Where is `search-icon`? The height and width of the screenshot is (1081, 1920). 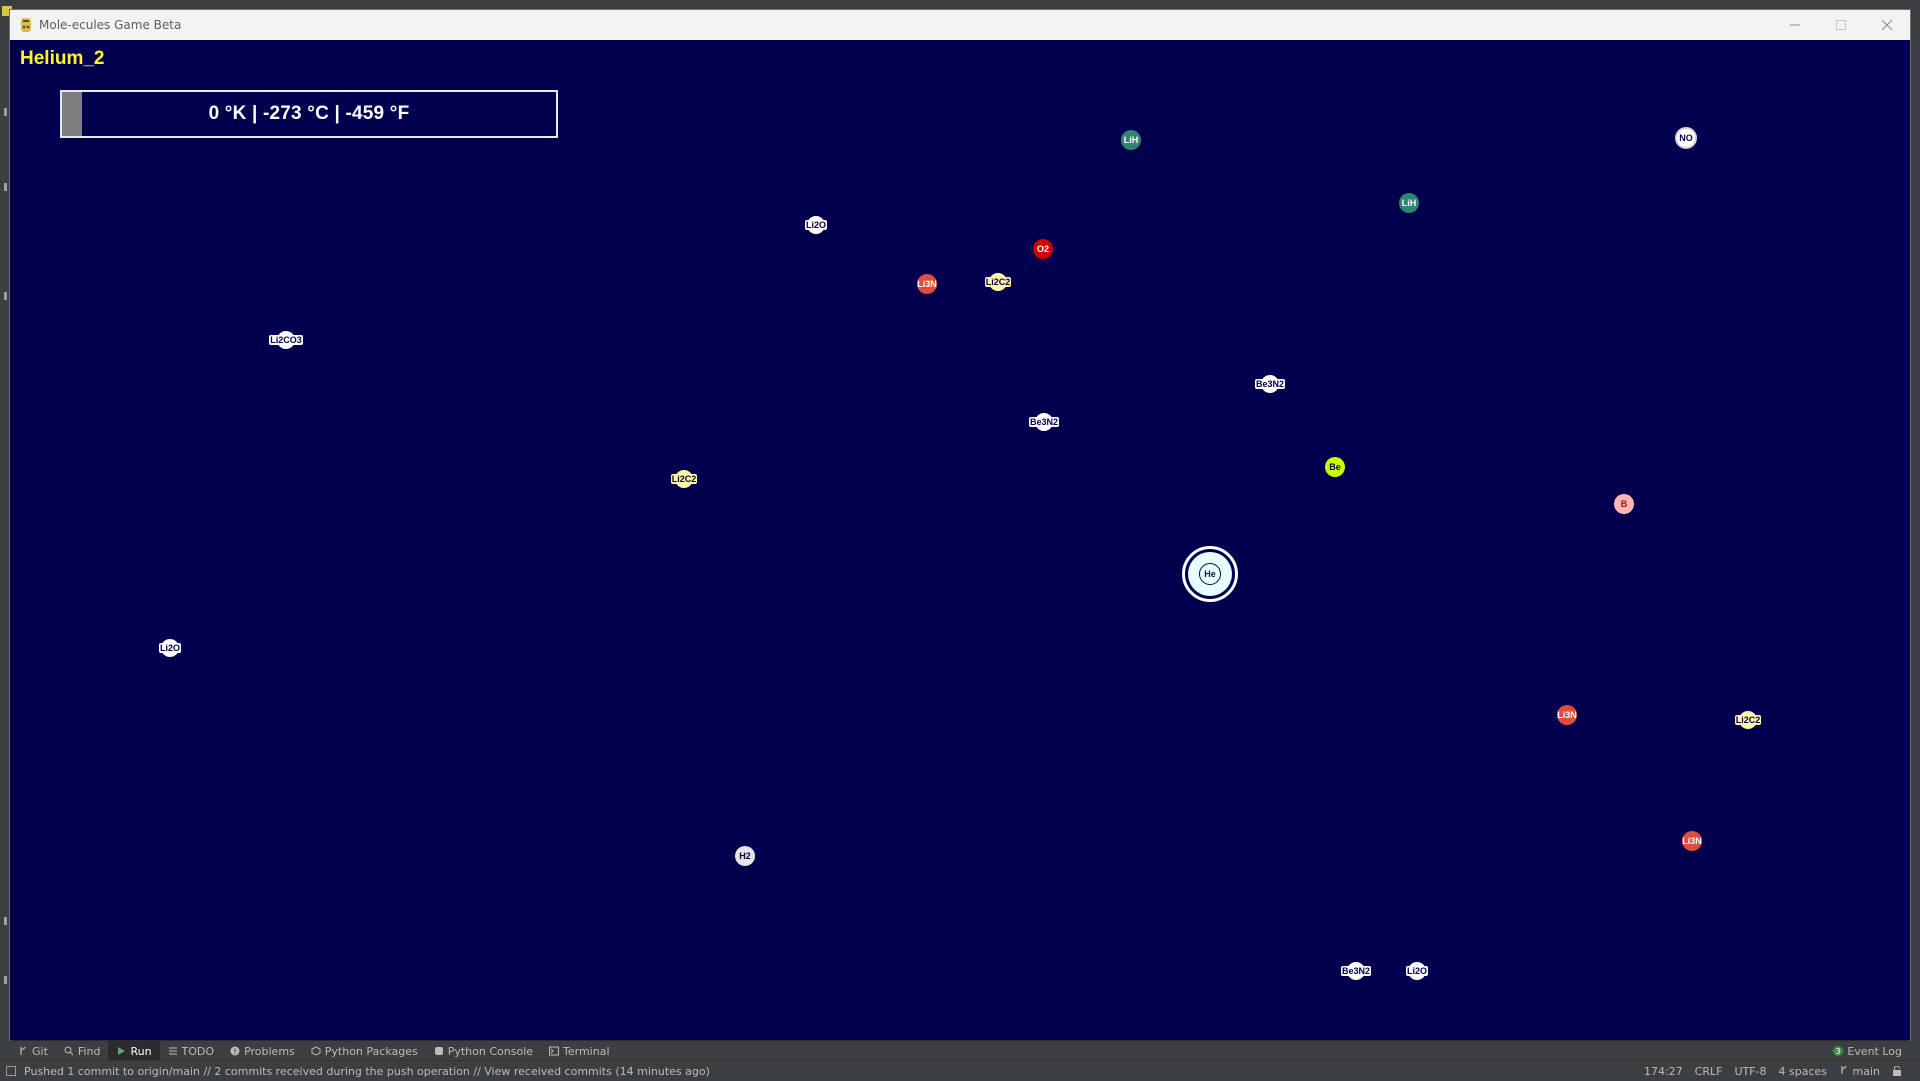
search-icon is located at coordinates (69, 1051).